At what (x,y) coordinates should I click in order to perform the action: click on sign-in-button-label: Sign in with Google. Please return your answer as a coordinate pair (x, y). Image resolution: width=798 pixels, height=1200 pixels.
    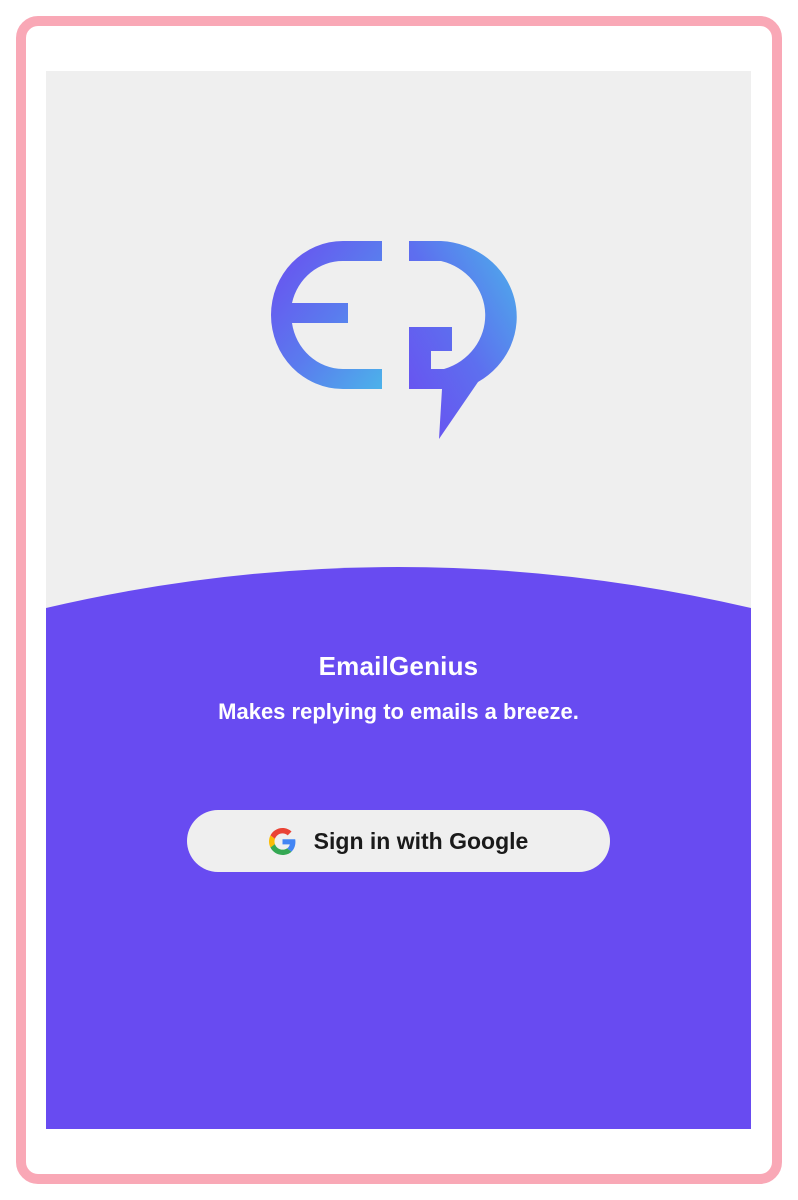
    Looking at the image, I should click on (421, 840).